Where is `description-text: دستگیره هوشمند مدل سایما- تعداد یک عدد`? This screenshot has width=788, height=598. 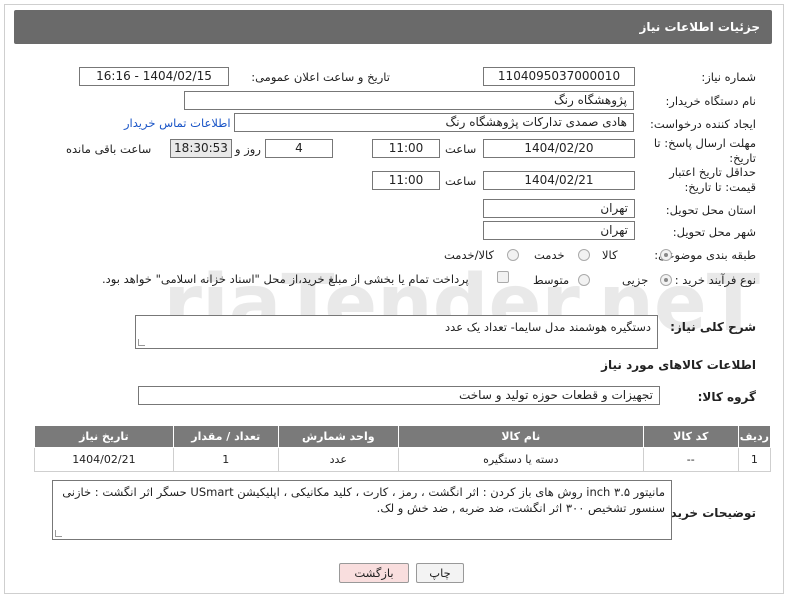 description-text: دستگیره هوشمند مدل سایما- تعداد یک عدد is located at coordinates (548, 327).